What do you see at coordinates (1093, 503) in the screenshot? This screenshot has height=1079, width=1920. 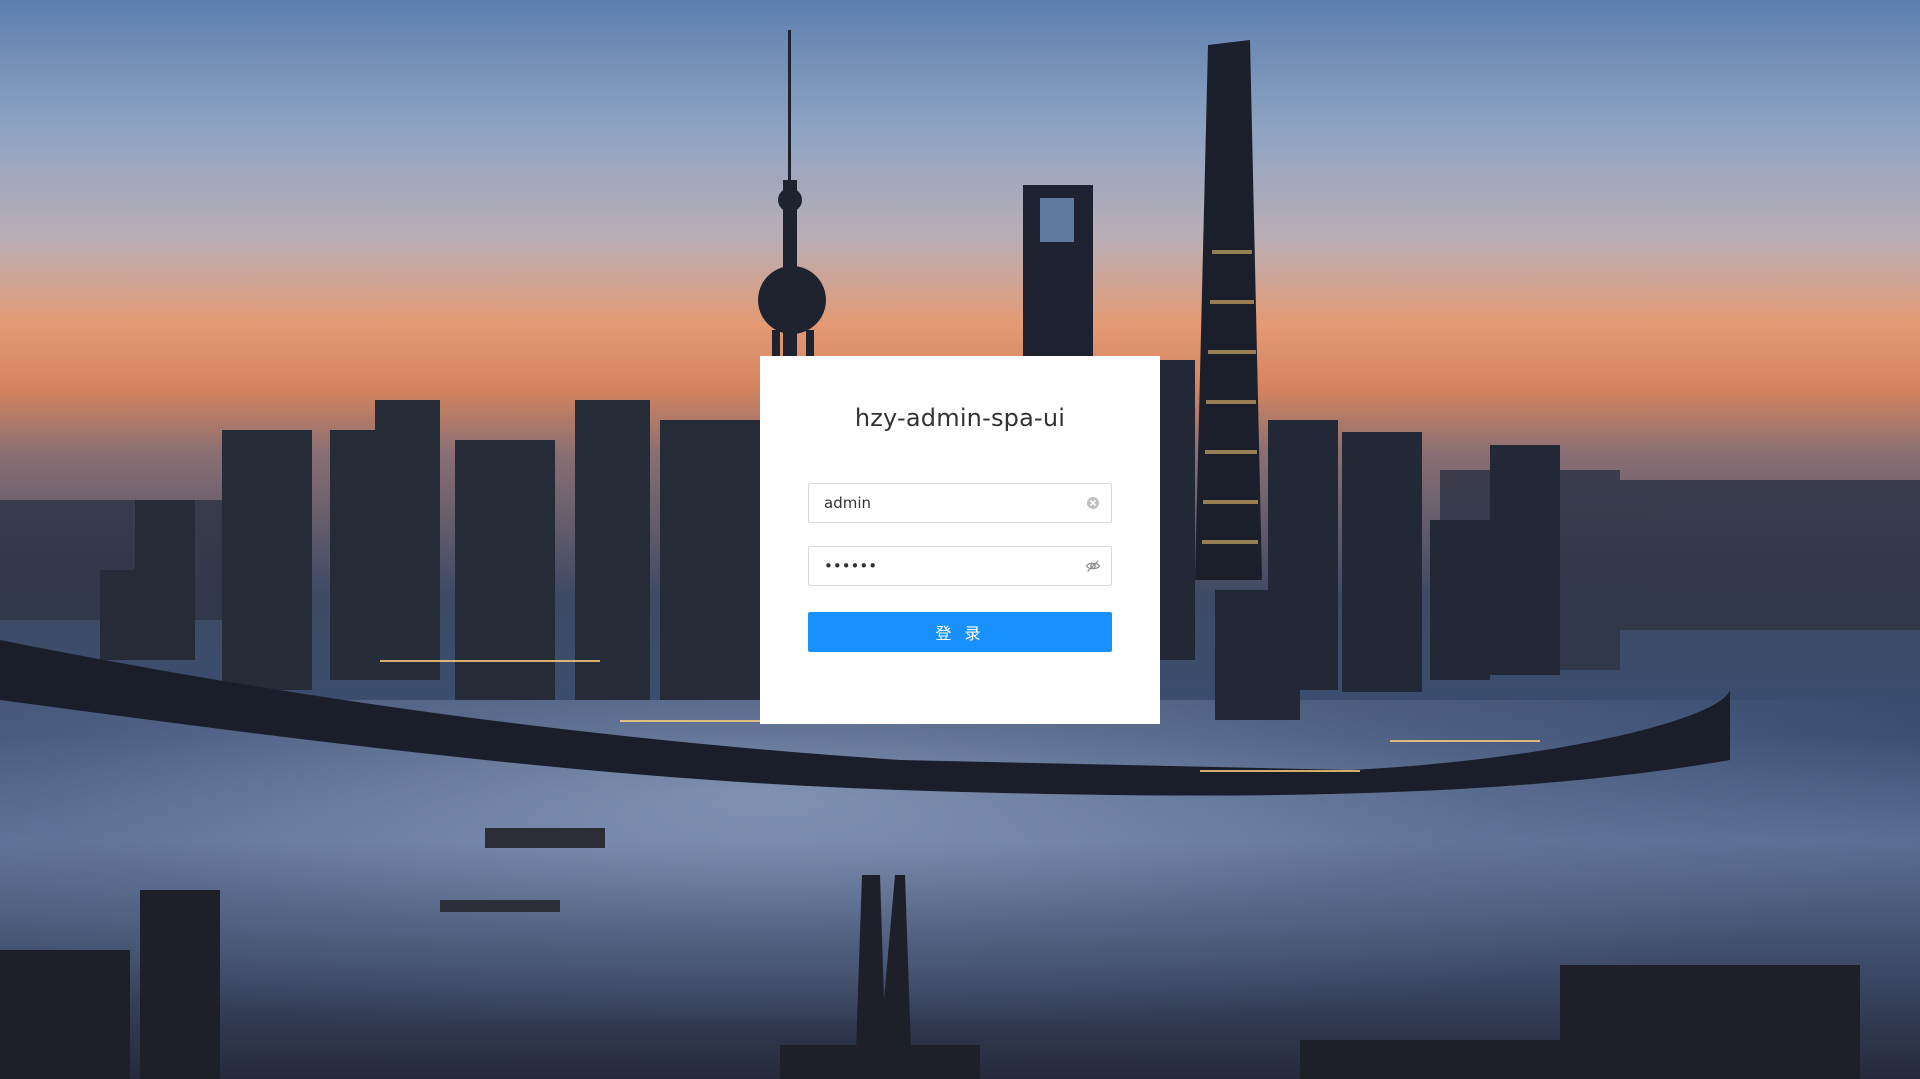 I see `clear-circle-icon` at bounding box center [1093, 503].